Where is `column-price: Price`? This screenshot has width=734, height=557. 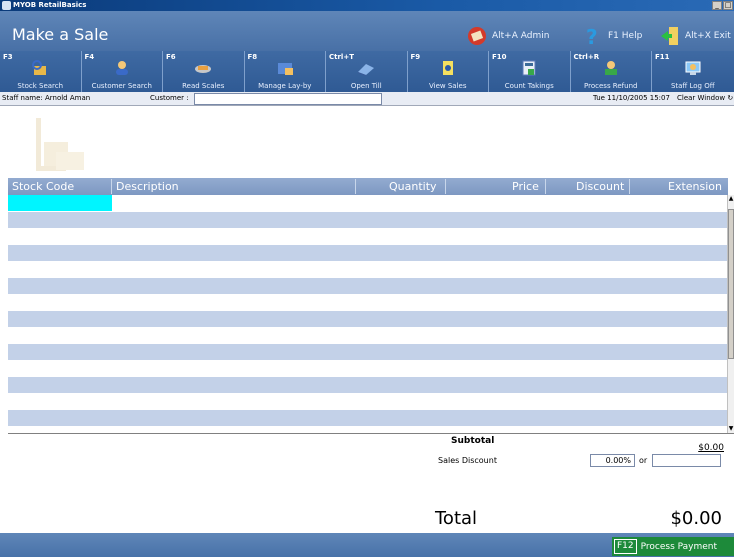
column-price: Price is located at coordinates (525, 186).